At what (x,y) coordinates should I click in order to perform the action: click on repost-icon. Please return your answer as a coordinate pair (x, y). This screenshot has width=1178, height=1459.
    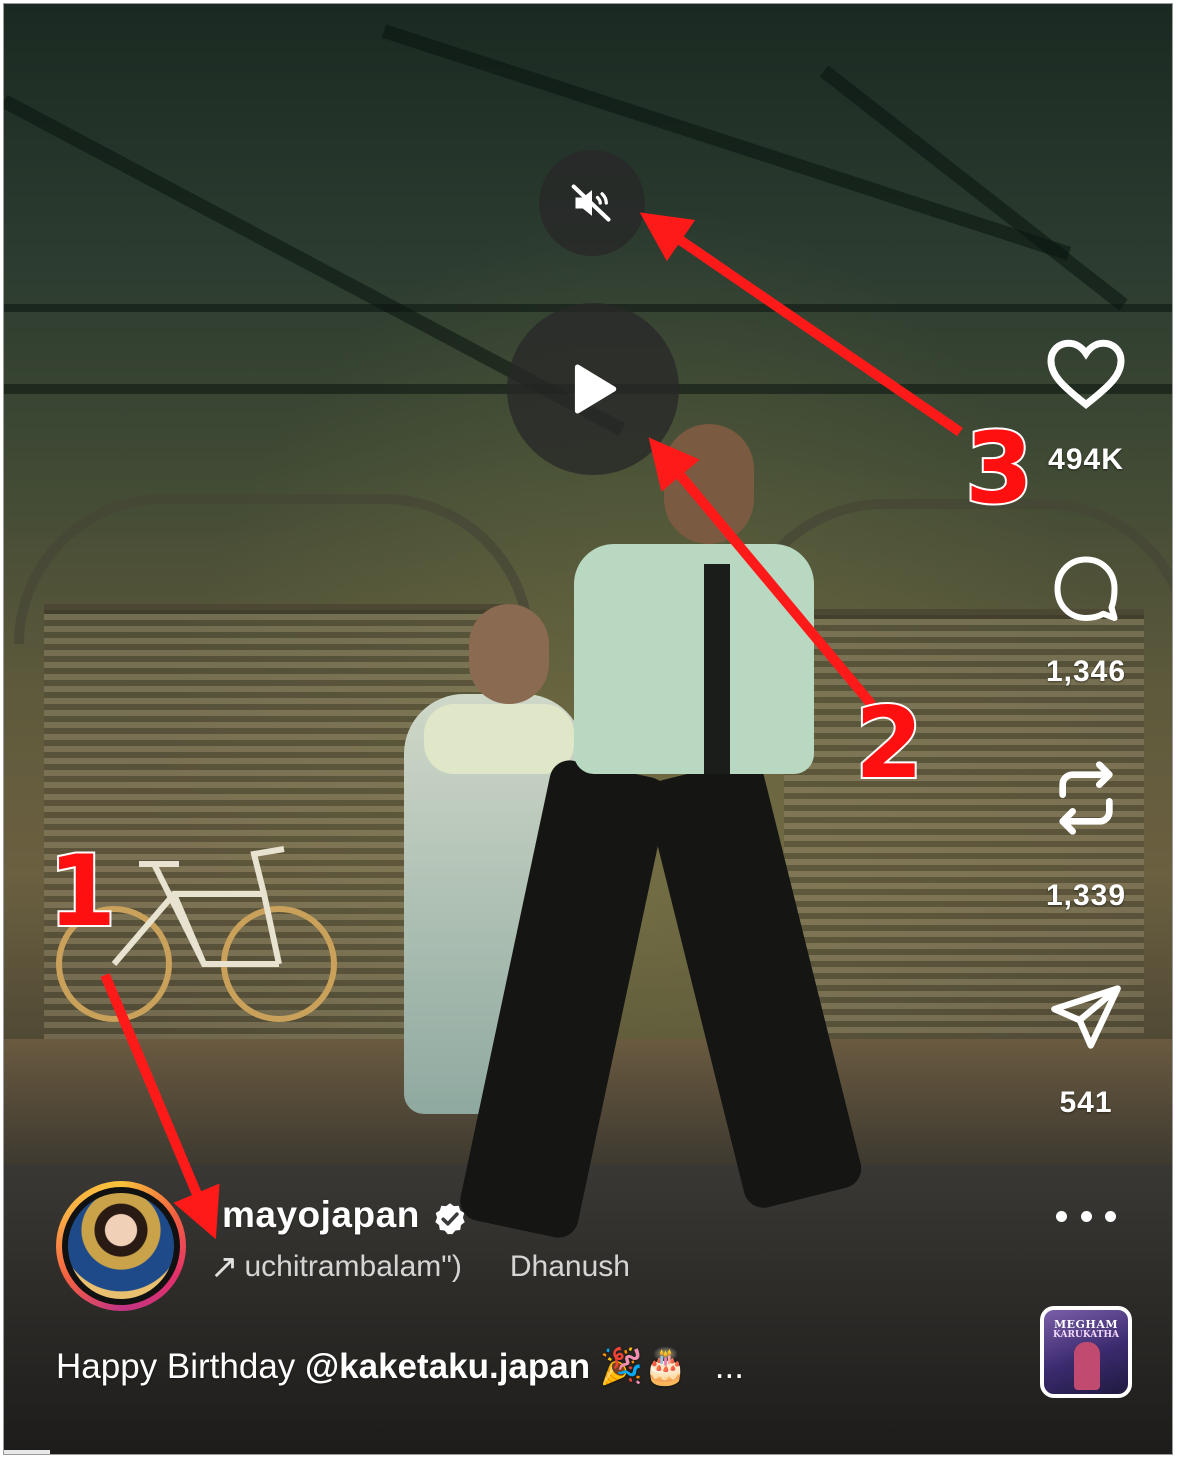
    Looking at the image, I should click on (1086, 798).